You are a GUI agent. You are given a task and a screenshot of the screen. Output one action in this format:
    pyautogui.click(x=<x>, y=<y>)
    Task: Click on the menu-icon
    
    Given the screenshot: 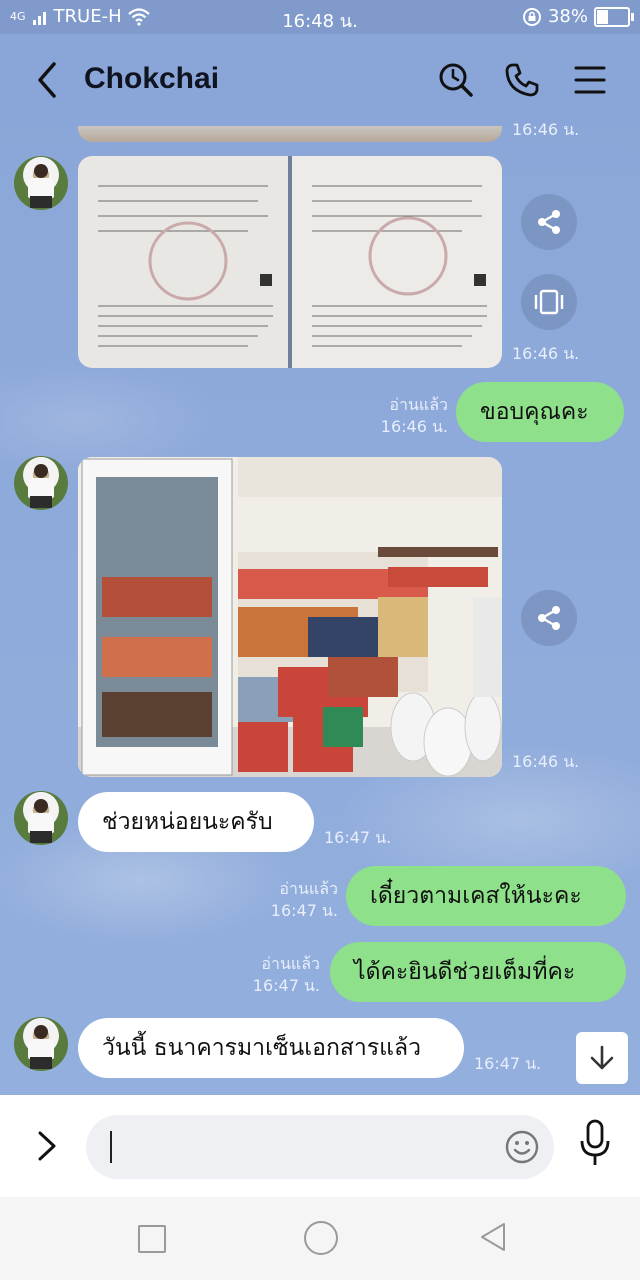 What is the action you would take?
    pyautogui.click(x=590, y=80)
    